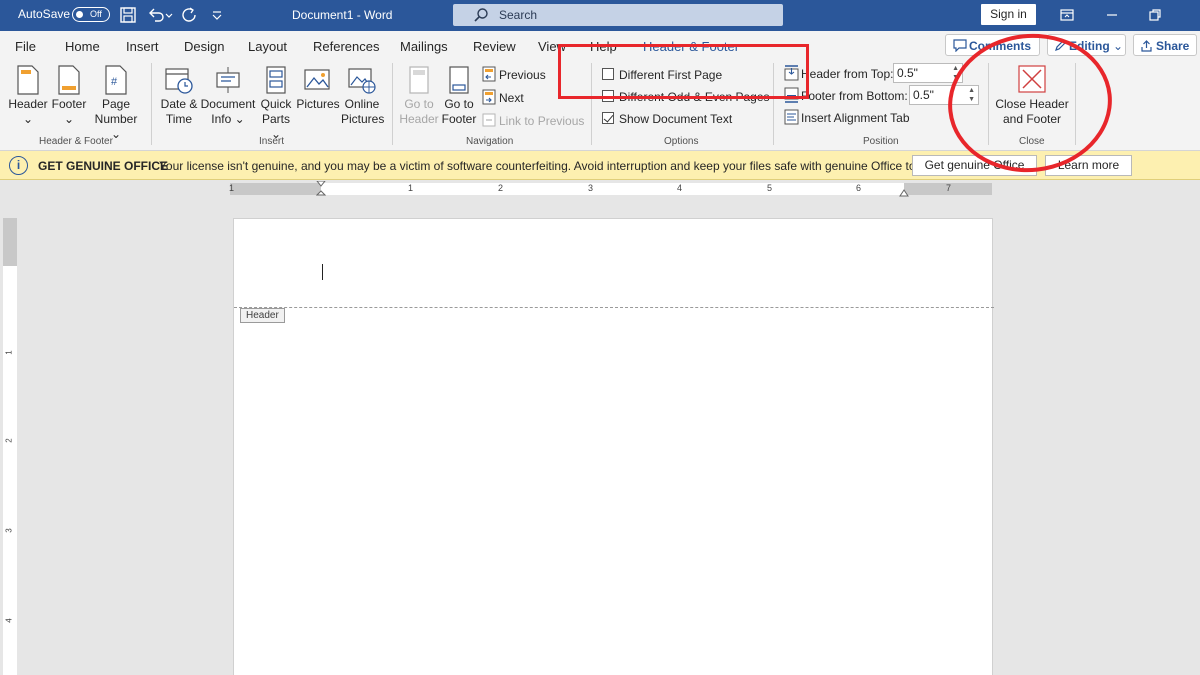  What do you see at coordinates (151, 104) in the screenshot?
I see `group-separator` at bounding box center [151, 104].